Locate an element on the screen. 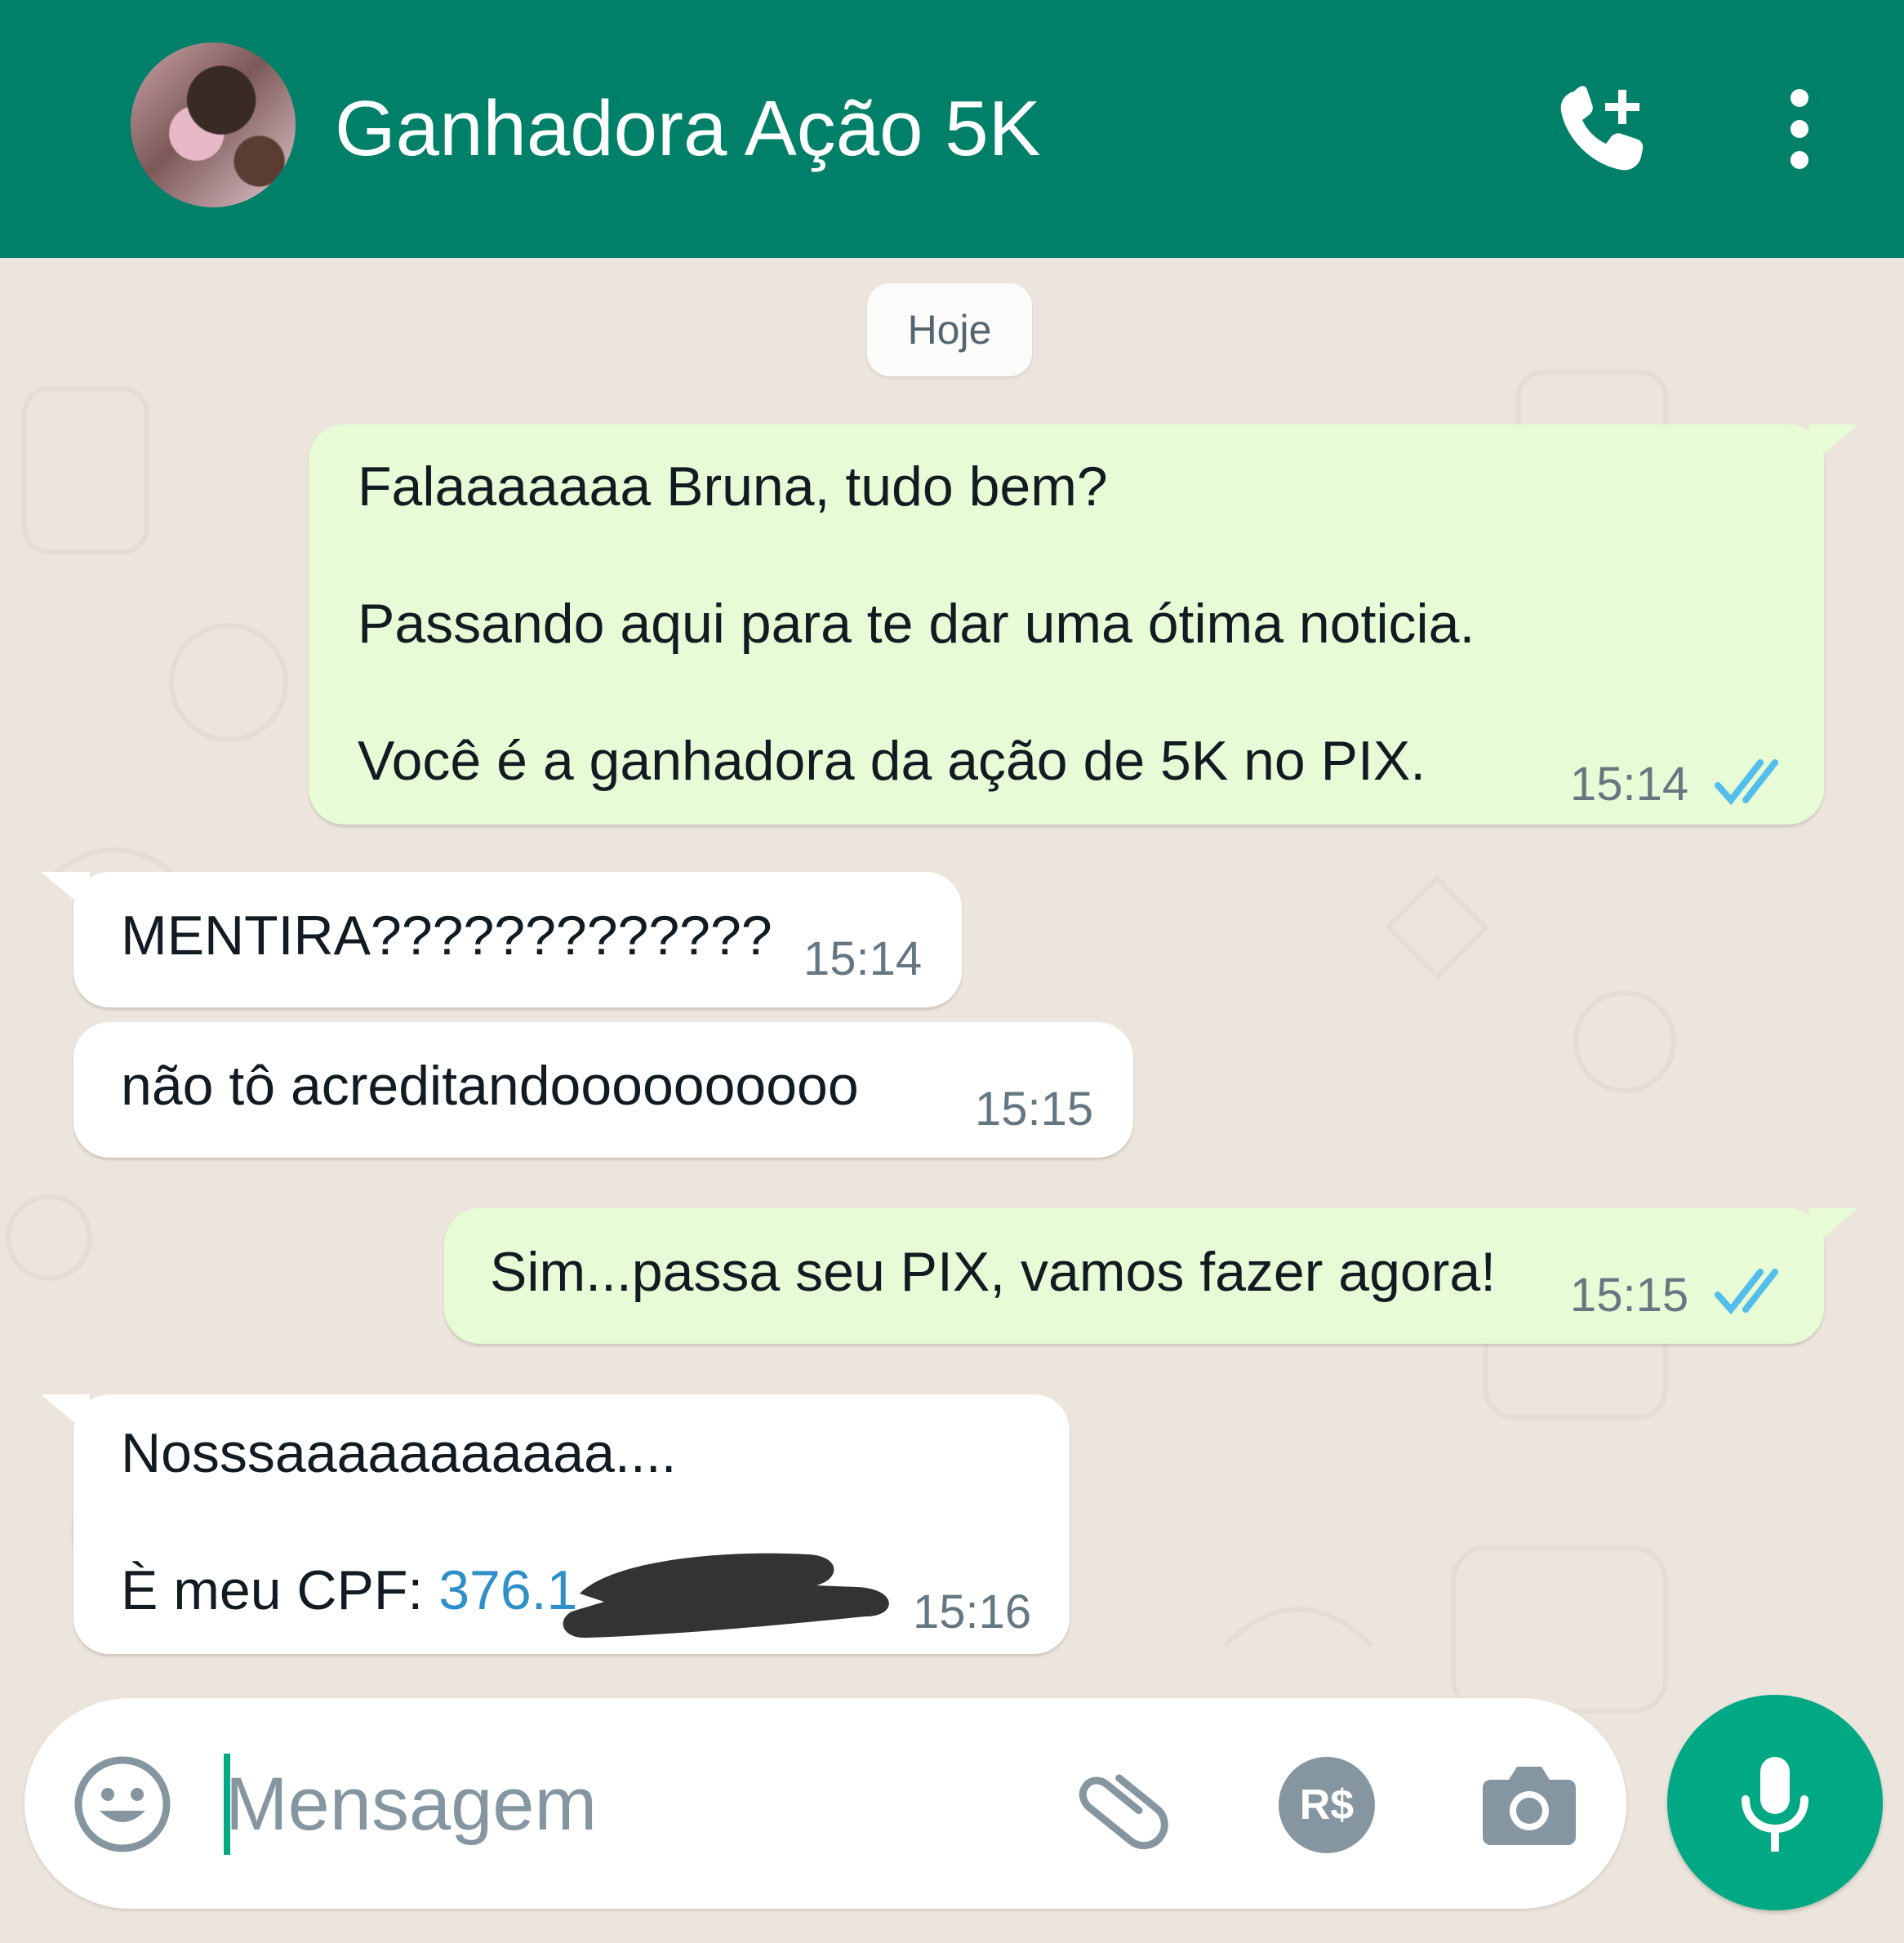 This screenshot has height=1943, width=1904. payment-rs-icon: R$ is located at coordinates (1327, 1805).